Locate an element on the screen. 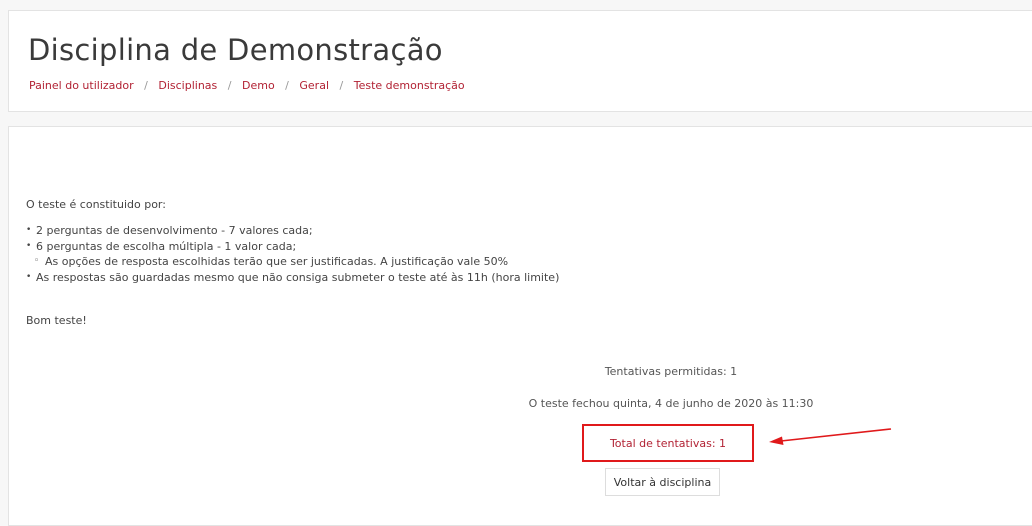  breadcrumb-courses: Disciplinas is located at coordinates (187, 85).